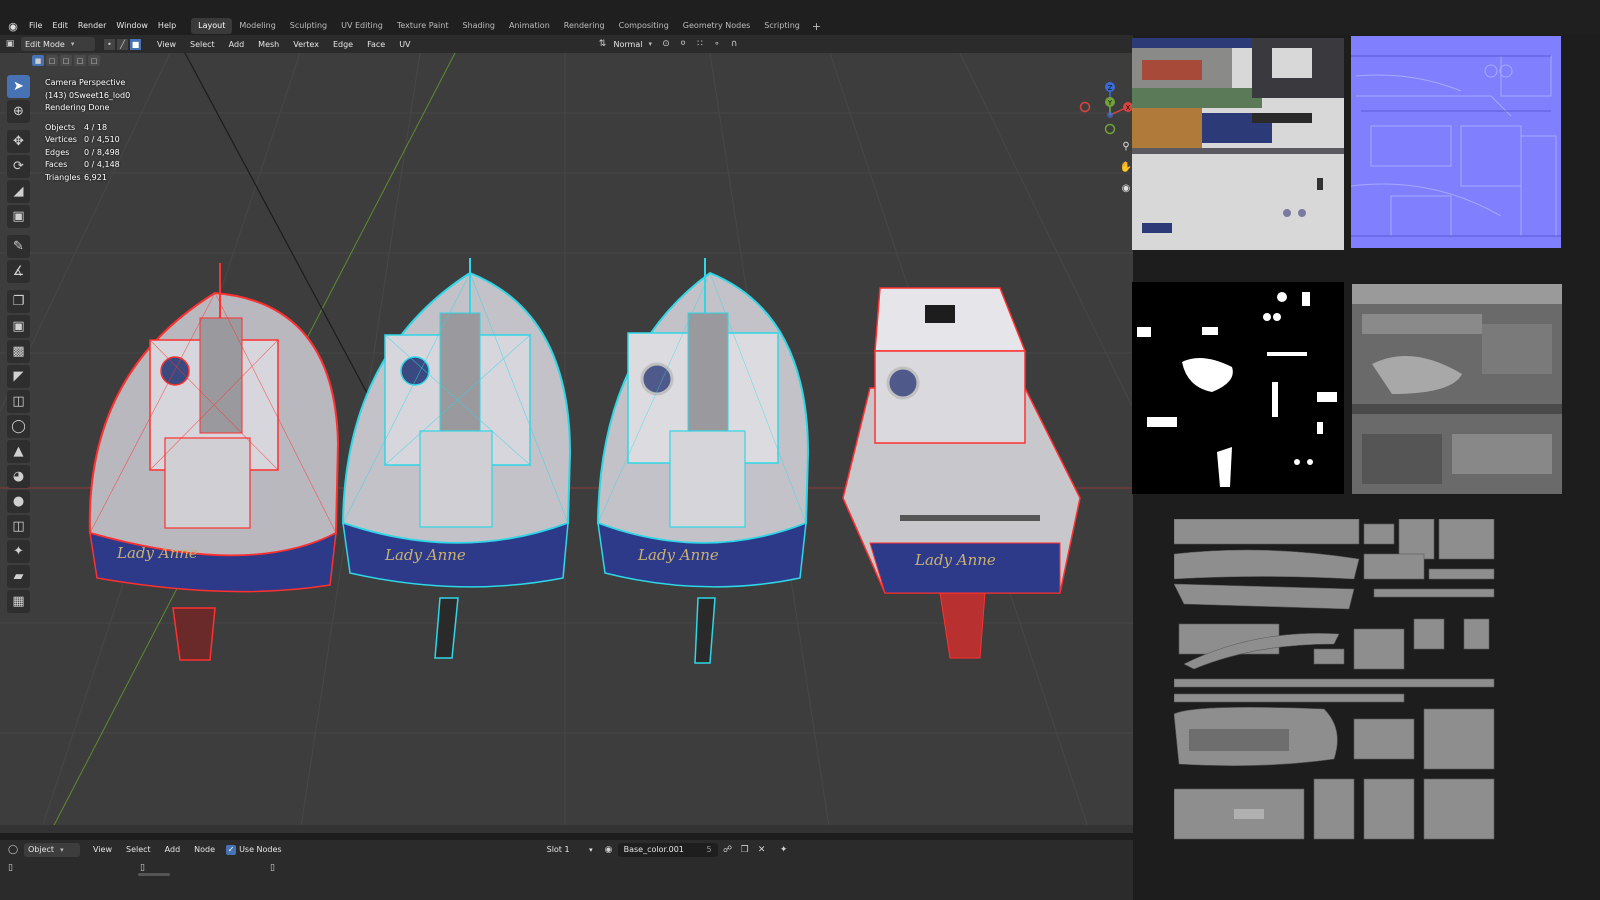  Describe the element at coordinates (700, 44) in the screenshot. I see `snap-target-icon: ∷` at that location.